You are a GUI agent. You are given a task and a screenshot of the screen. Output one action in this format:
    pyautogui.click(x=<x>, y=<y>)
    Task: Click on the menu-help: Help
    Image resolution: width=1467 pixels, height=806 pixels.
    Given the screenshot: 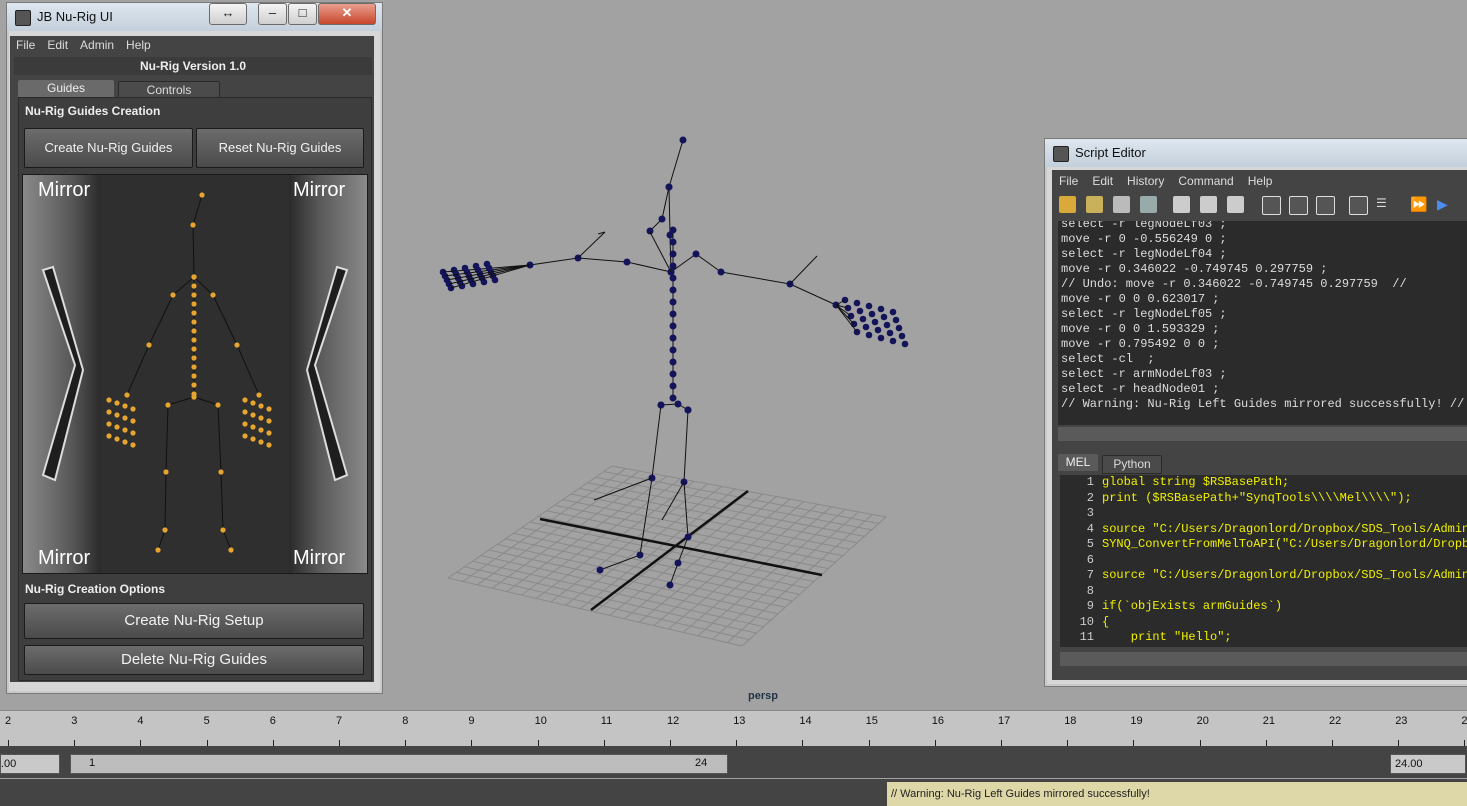 What is the action you would take?
    pyautogui.click(x=138, y=44)
    